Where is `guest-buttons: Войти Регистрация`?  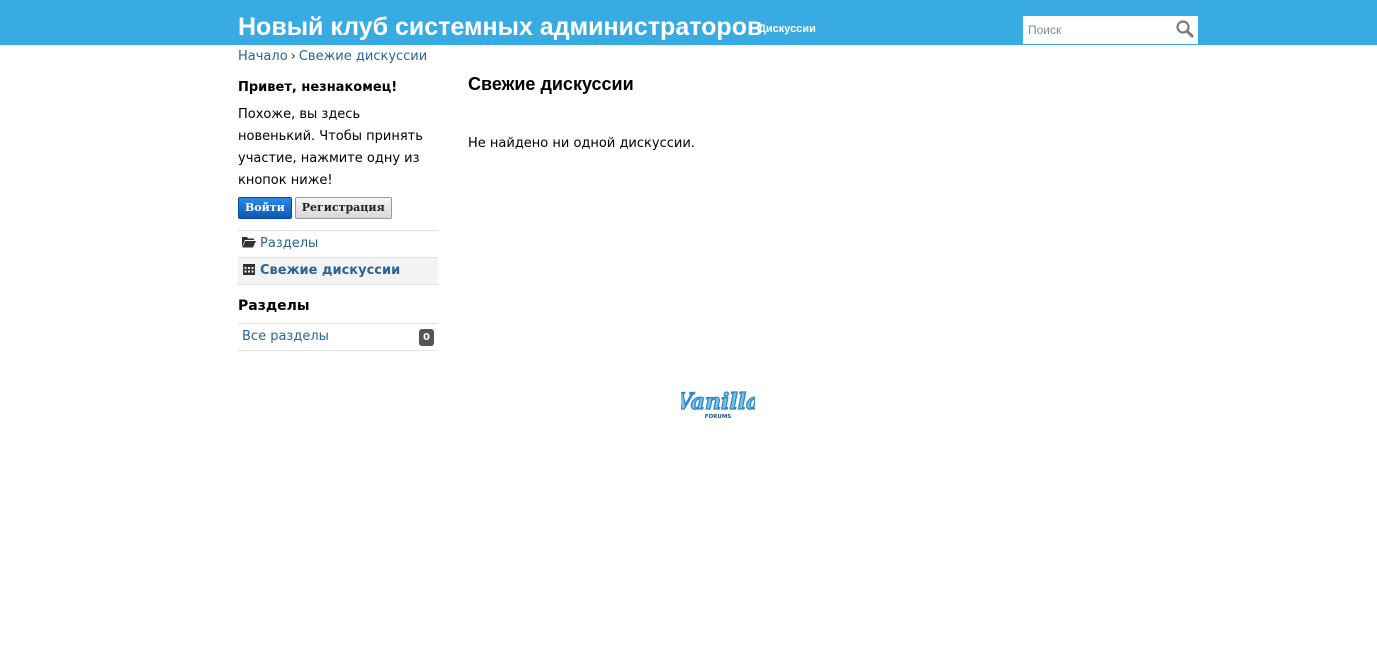
guest-buttons: Войти Регистрация is located at coordinates (338, 208).